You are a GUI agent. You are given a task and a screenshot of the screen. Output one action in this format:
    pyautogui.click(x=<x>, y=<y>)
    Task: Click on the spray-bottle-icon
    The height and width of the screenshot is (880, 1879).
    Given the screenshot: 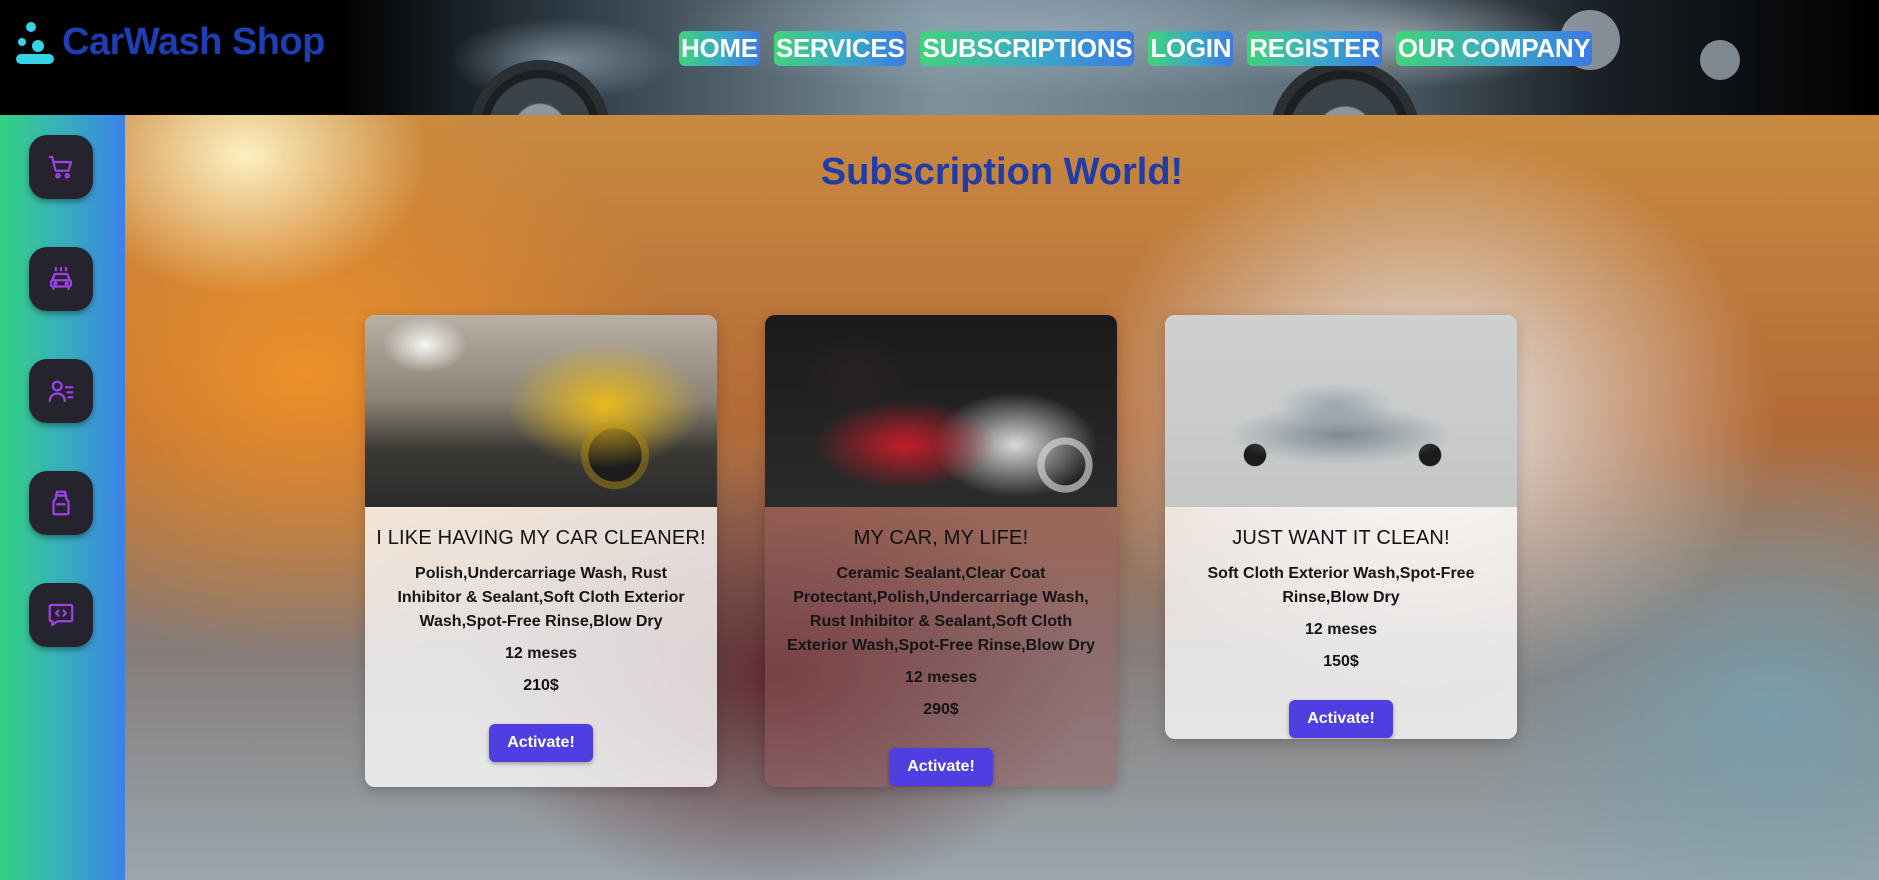 What is the action you would take?
    pyautogui.click(x=61, y=503)
    